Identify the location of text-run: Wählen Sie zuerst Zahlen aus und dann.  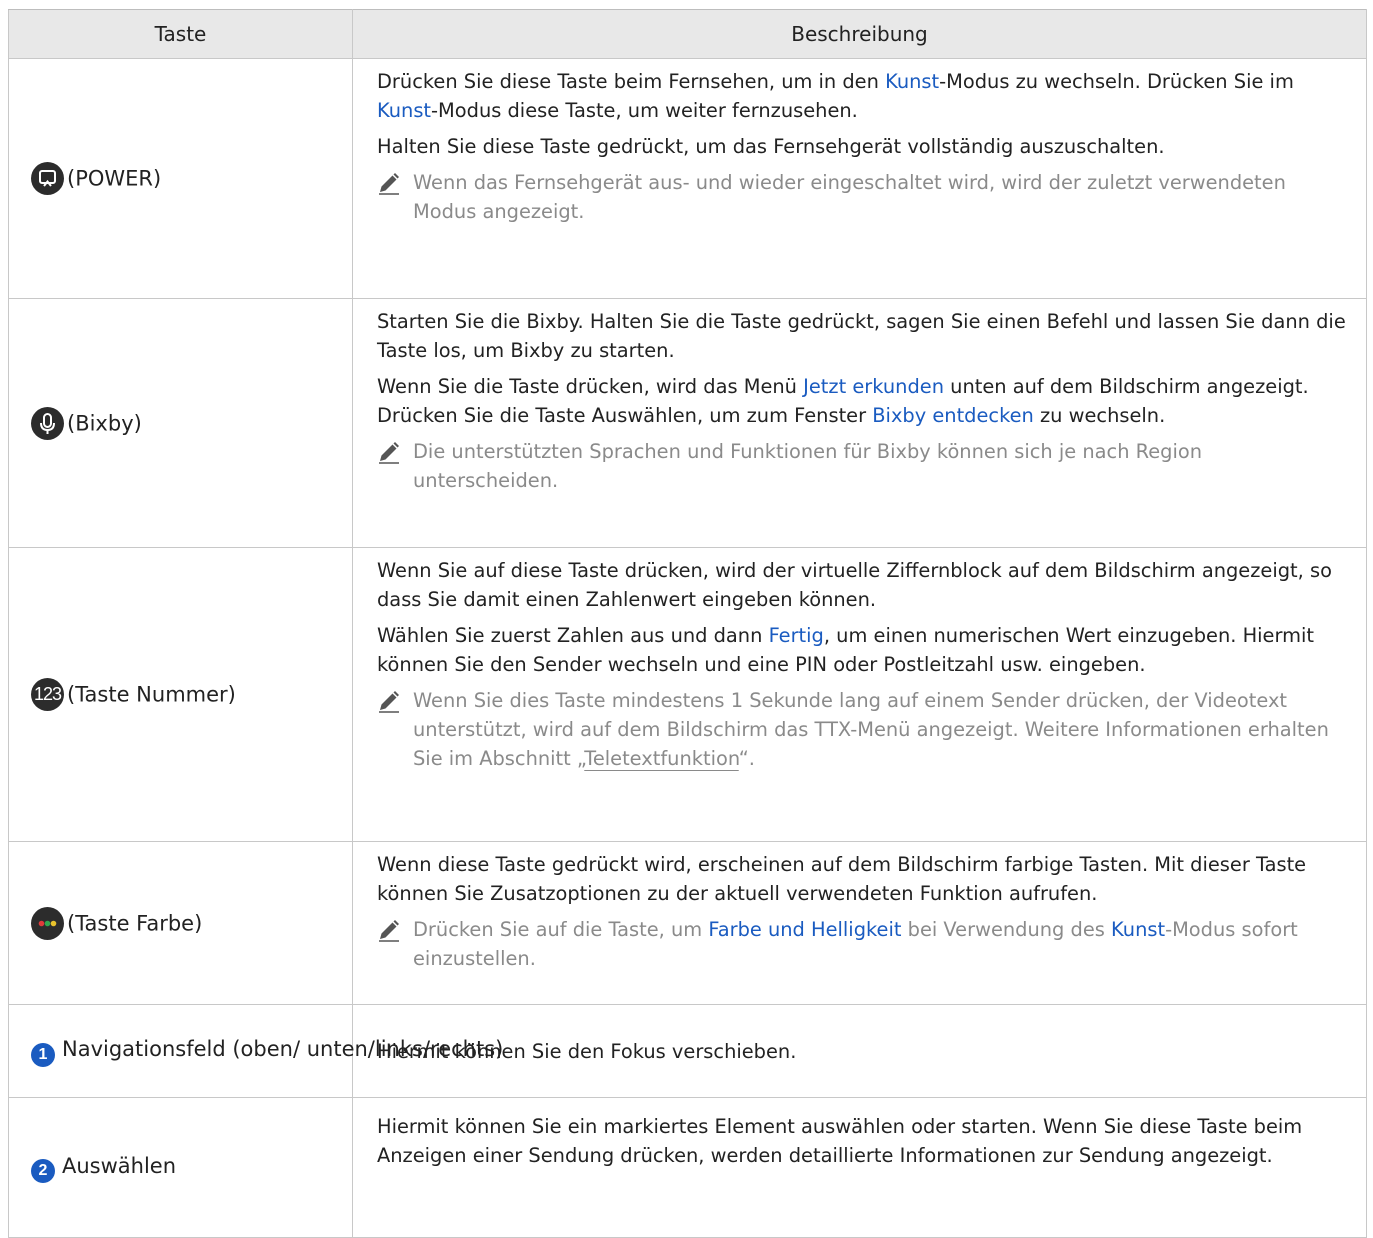
(573, 635).